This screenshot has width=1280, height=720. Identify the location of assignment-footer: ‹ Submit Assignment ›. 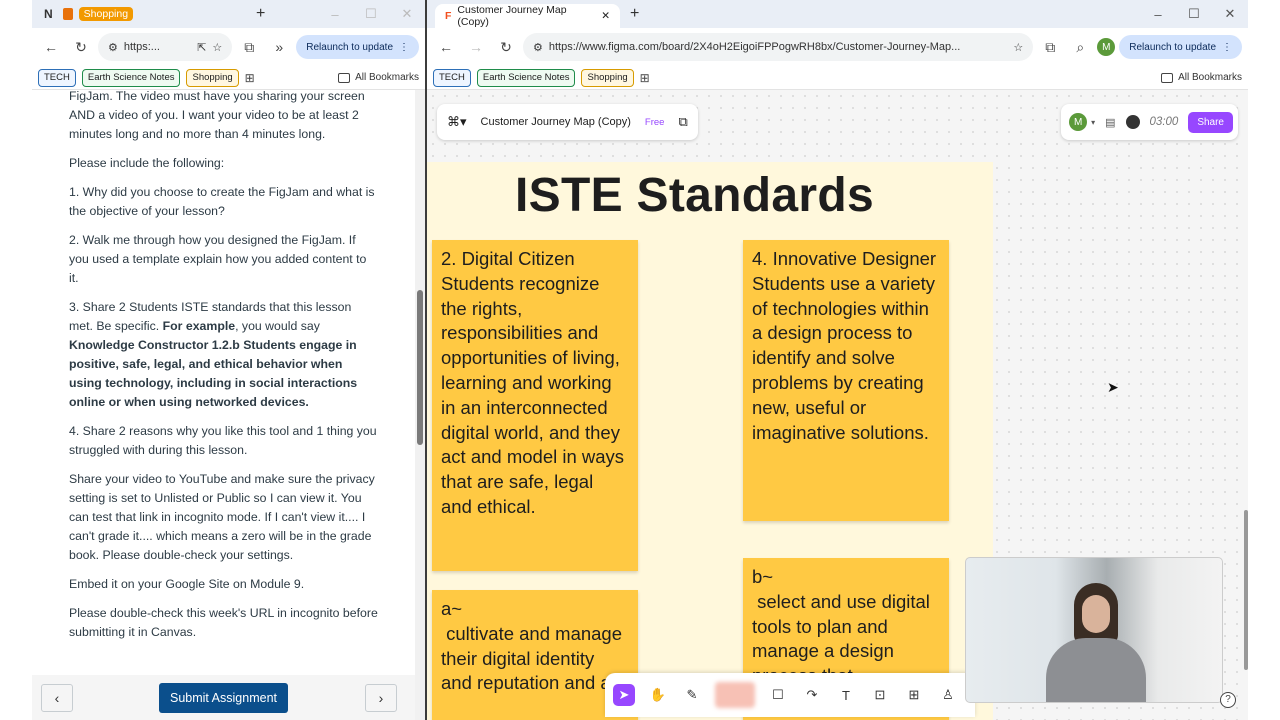
(223, 697).